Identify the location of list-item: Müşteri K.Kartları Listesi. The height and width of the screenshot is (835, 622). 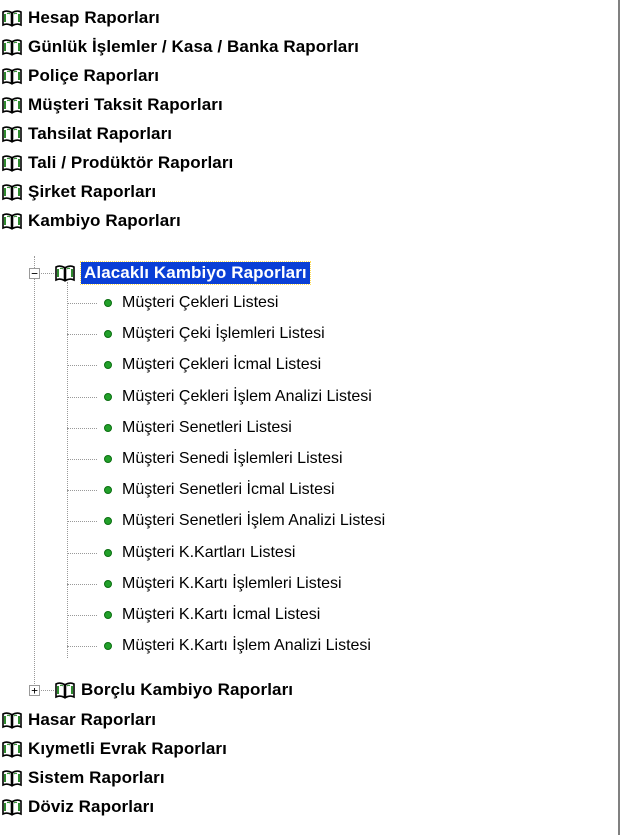
(199, 553).